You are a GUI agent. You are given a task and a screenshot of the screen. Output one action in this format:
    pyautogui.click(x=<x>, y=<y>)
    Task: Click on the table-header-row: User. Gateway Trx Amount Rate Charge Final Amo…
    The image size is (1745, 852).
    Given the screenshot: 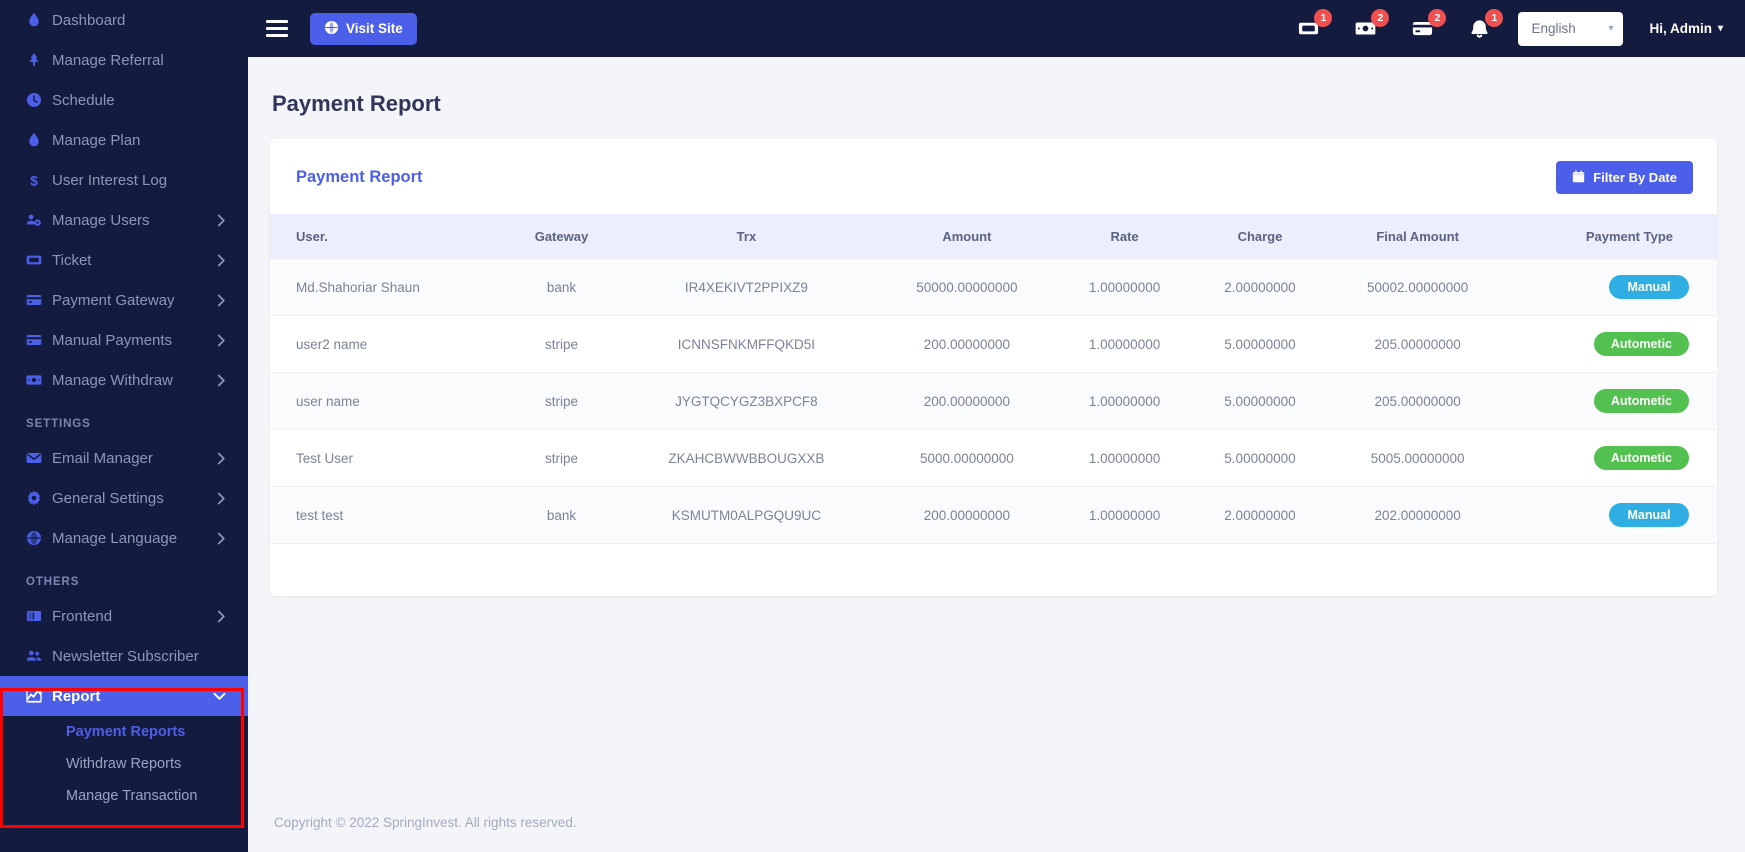 What is the action you would take?
    pyautogui.click(x=993, y=236)
    